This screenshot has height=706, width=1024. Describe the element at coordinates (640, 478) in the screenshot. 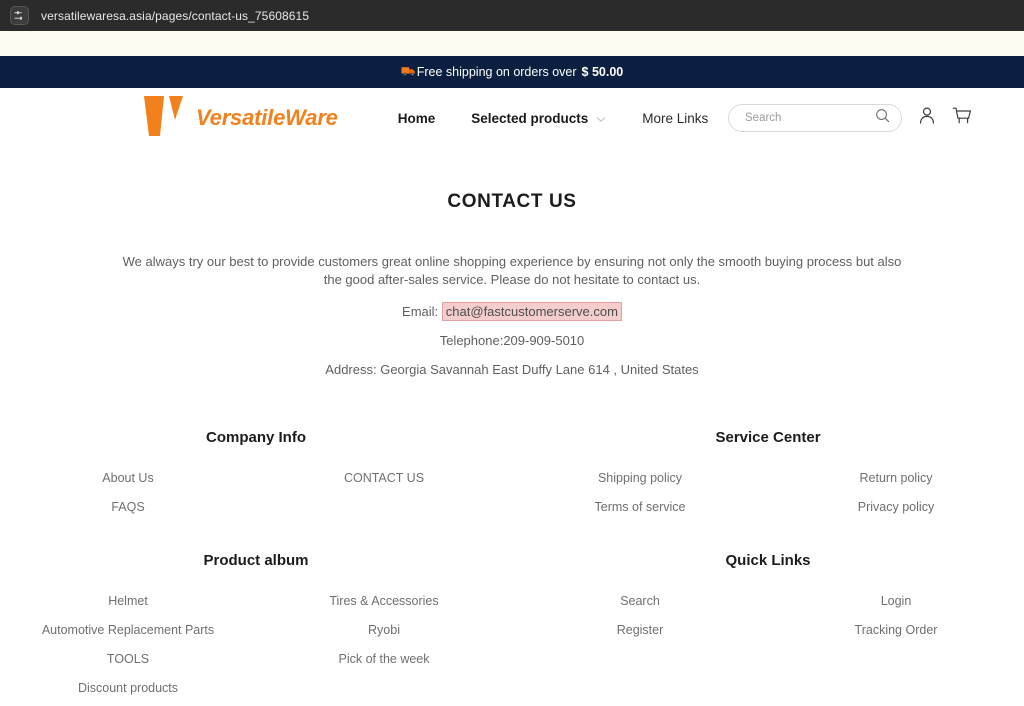

I see `footer-link-shipping-policy: Shipping policy` at that location.